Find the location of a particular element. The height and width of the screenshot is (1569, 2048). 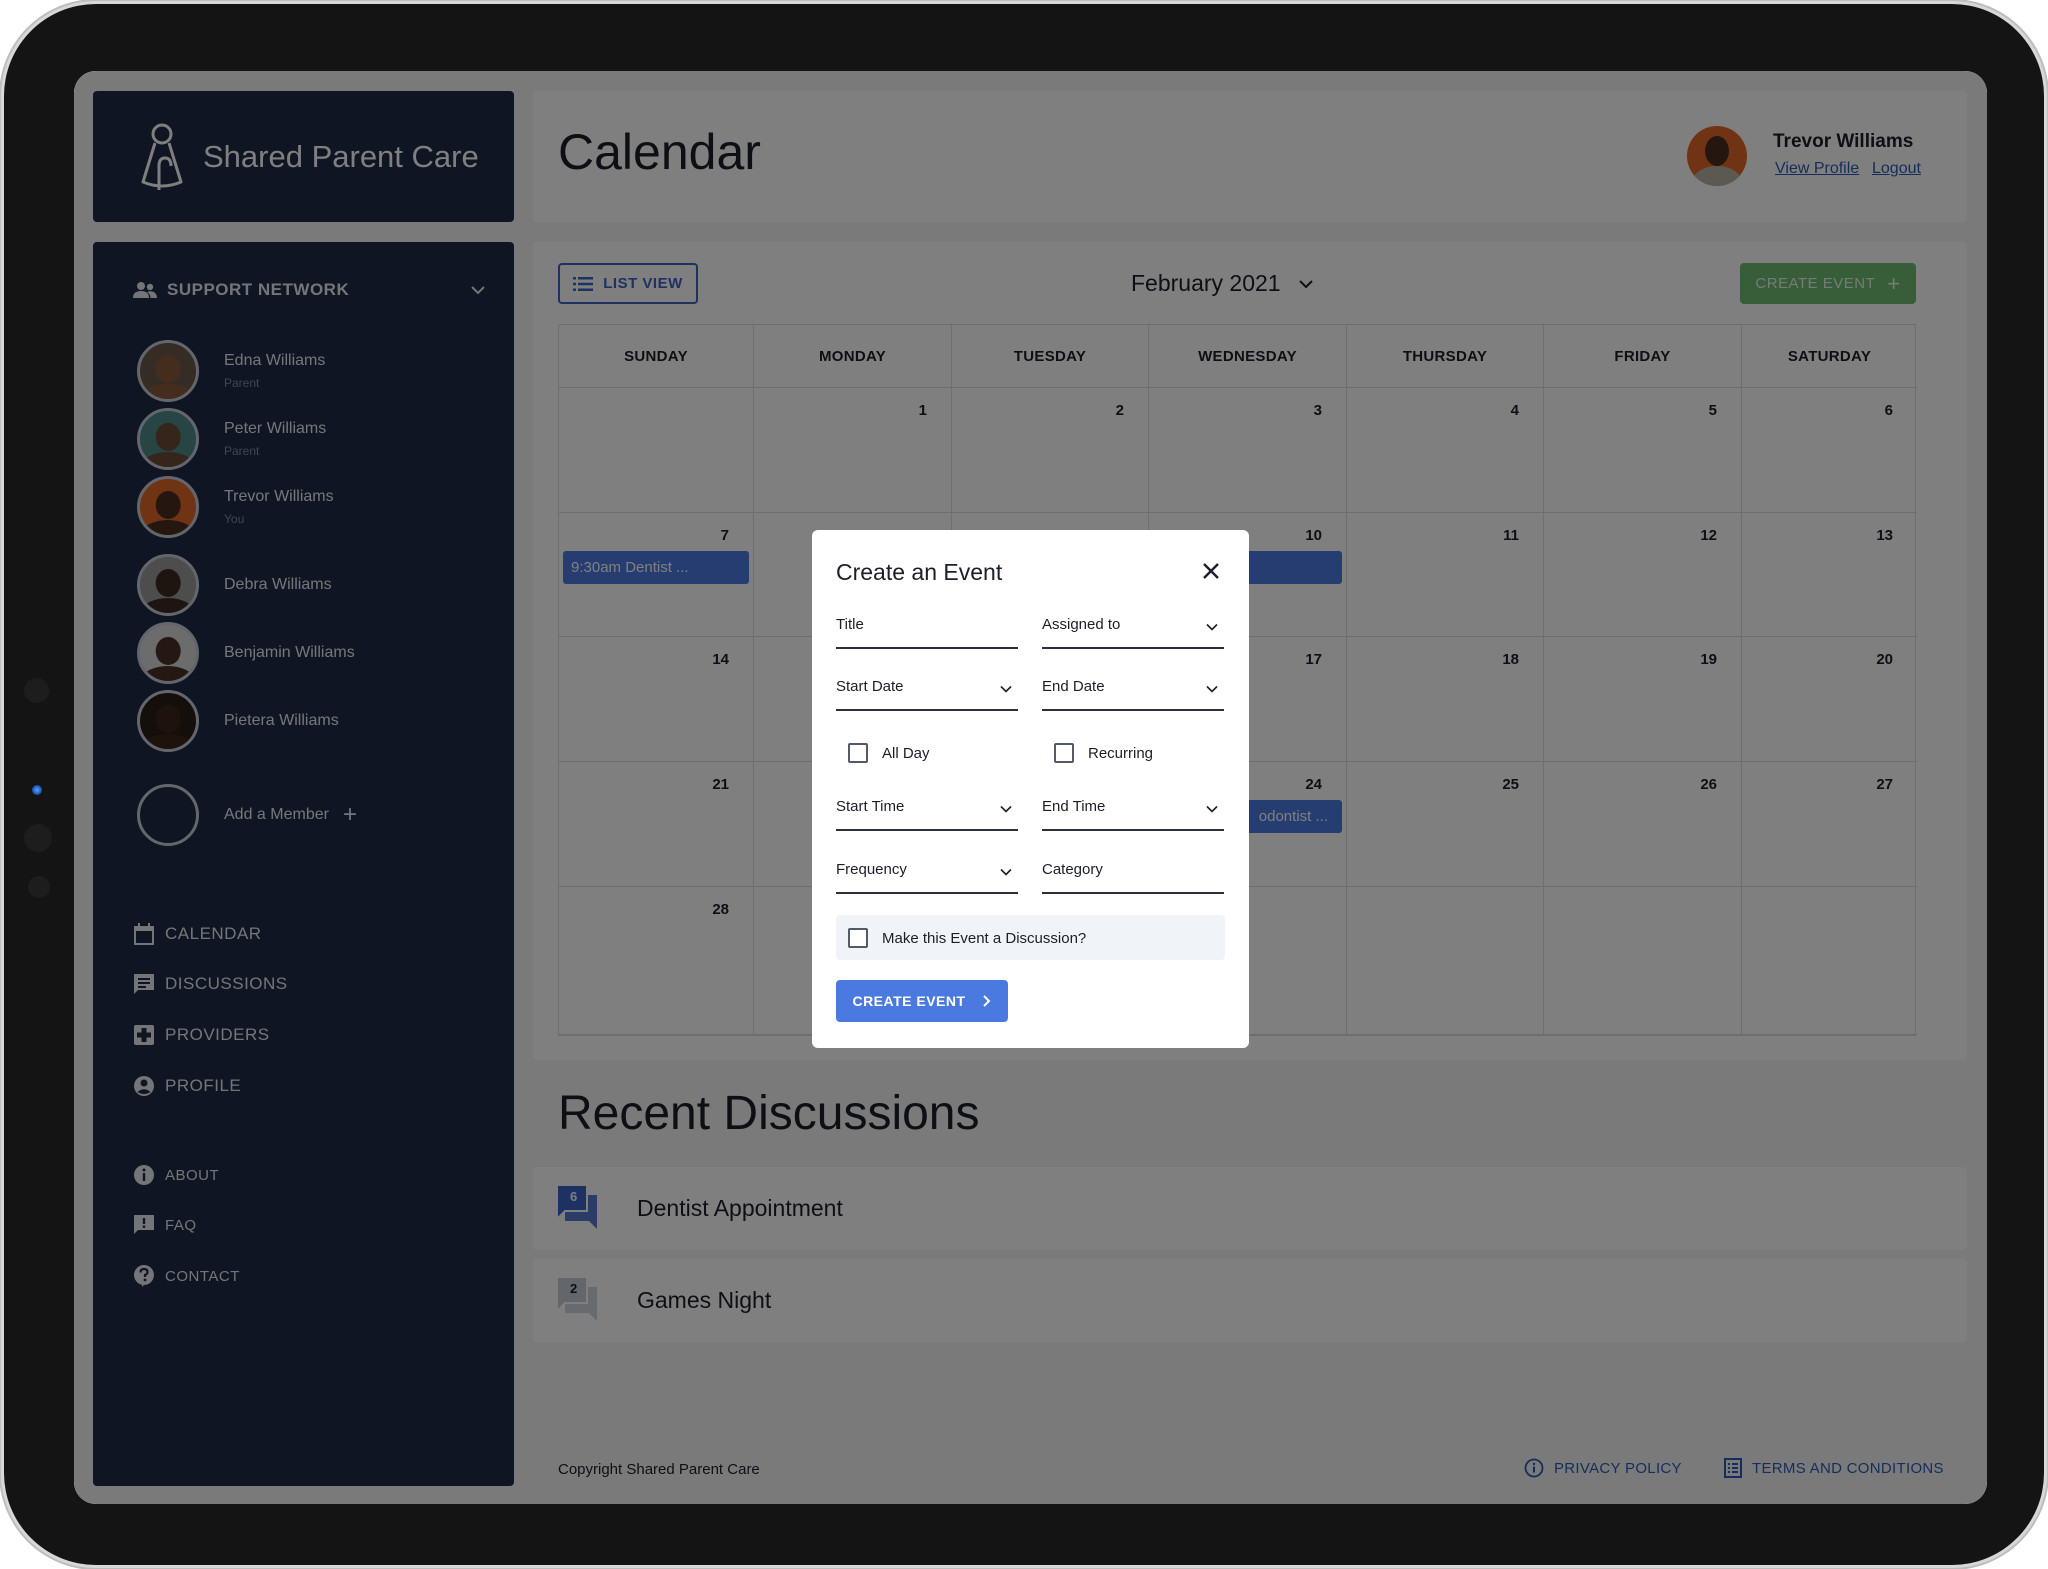

all-day-checkbox: All Day is located at coordinates (889, 753).